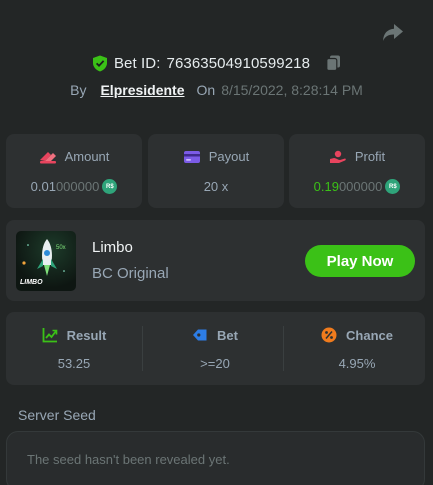 The width and height of the screenshot is (433, 485). What do you see at coordinates (357, 348) in the screenshot?
I see `chance-column: Chance 4.95%` at bounding box center [357, 348].